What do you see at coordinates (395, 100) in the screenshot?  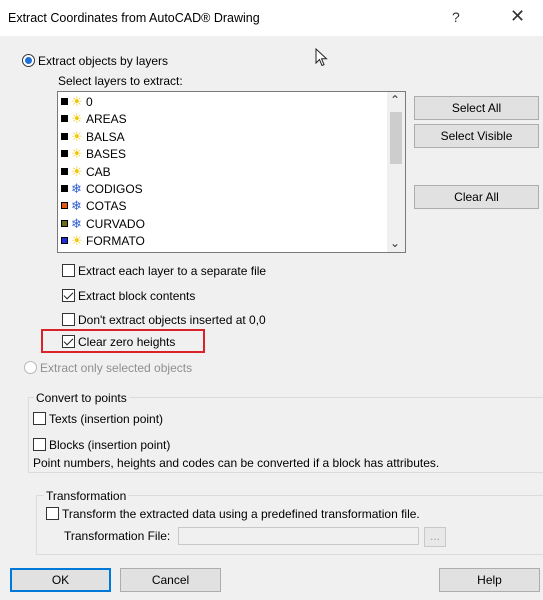 I see `scroll-up-icon: ⌃` at bounding box center [395, 100].